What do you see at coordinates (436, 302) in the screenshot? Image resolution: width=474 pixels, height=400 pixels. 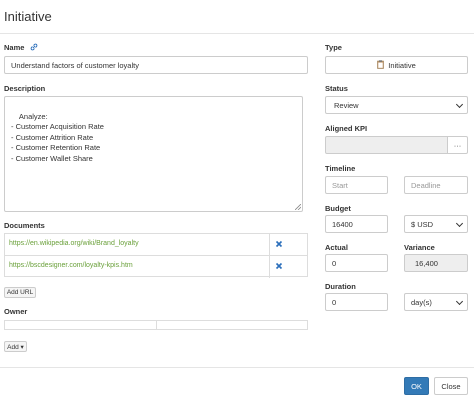 I see `duration-unit-select: day(s)` at bounding box center [436, 302].